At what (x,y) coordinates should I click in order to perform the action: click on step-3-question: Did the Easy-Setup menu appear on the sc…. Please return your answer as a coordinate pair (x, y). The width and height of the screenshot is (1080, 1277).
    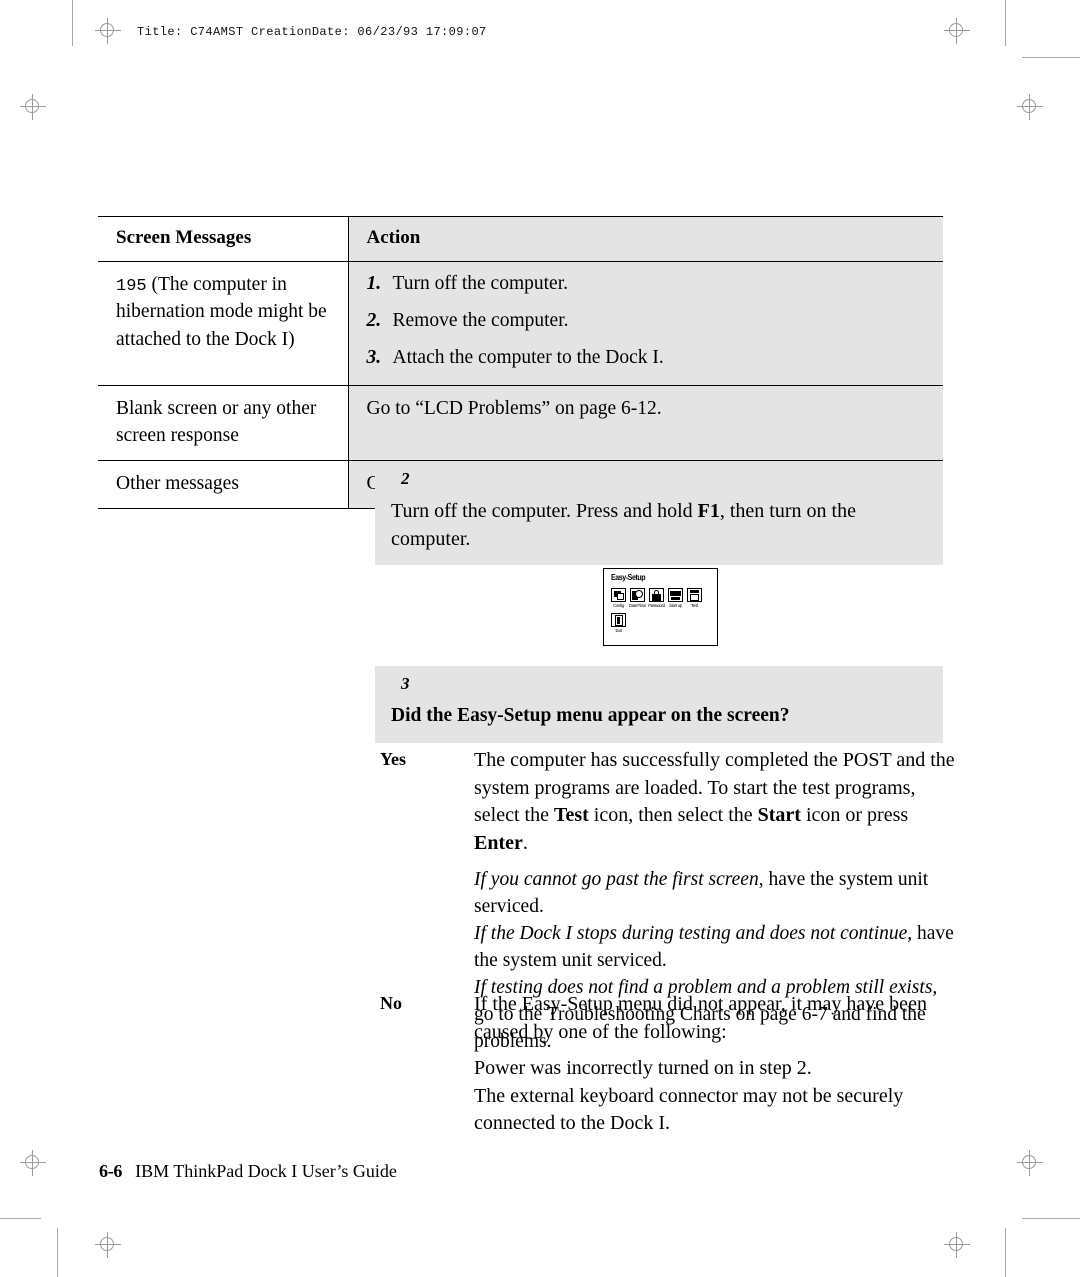
    Looking at the image, I should click on (590, 715).